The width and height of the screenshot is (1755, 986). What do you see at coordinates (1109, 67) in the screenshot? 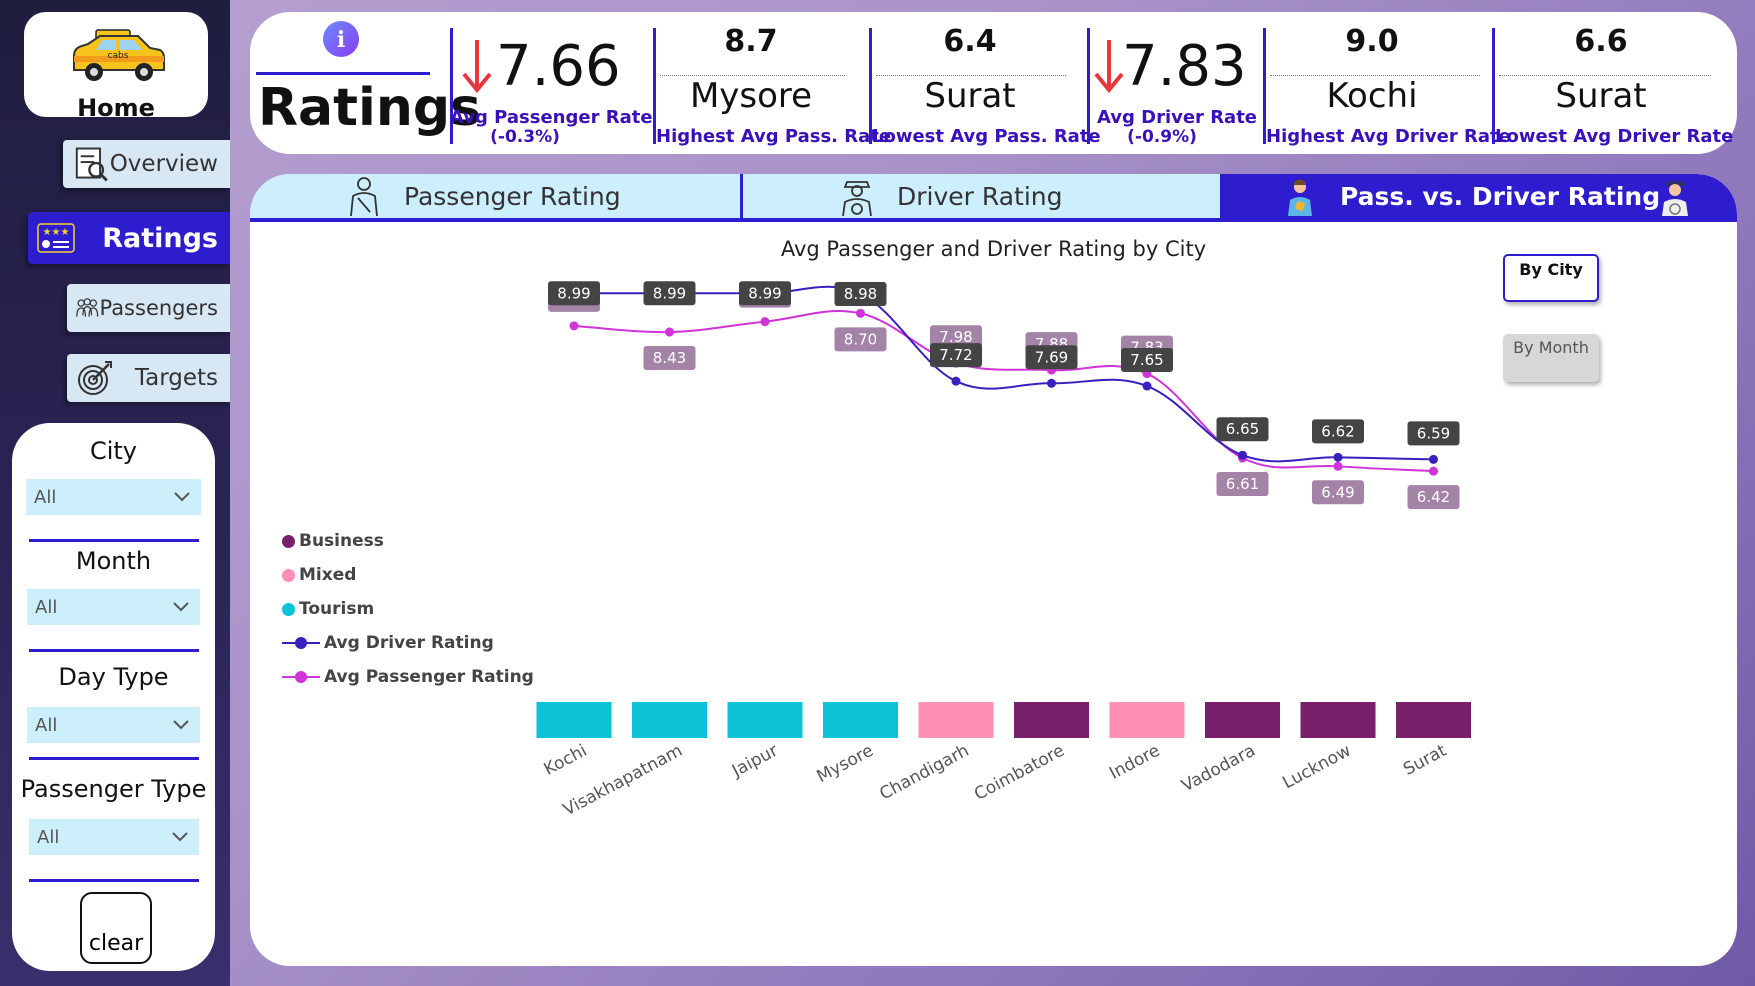
I see `down-arrow-icon` at bounding box center [1109, 67].